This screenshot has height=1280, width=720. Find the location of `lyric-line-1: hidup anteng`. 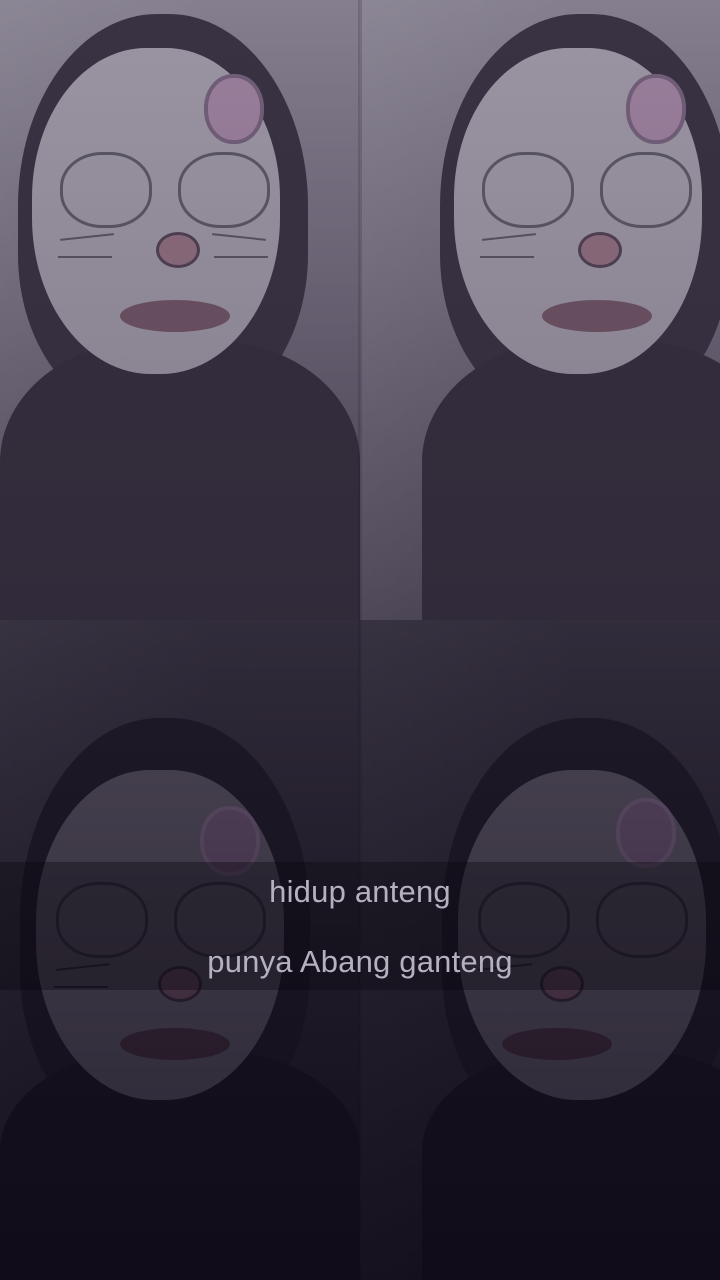

lyric-line-1: hidup anteng is located at coordinates (360, 891).